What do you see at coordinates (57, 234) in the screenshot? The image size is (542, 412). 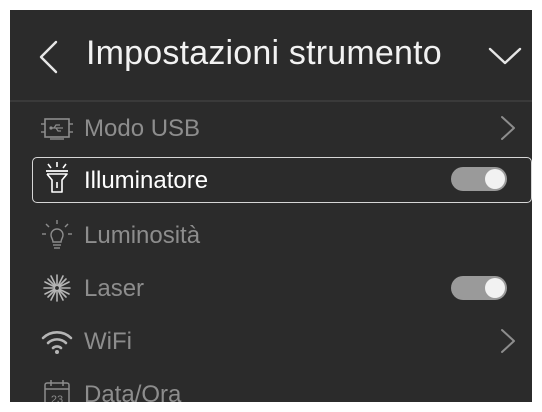 I see `brightness-bulb-icon` at bounding box center [57, 234].